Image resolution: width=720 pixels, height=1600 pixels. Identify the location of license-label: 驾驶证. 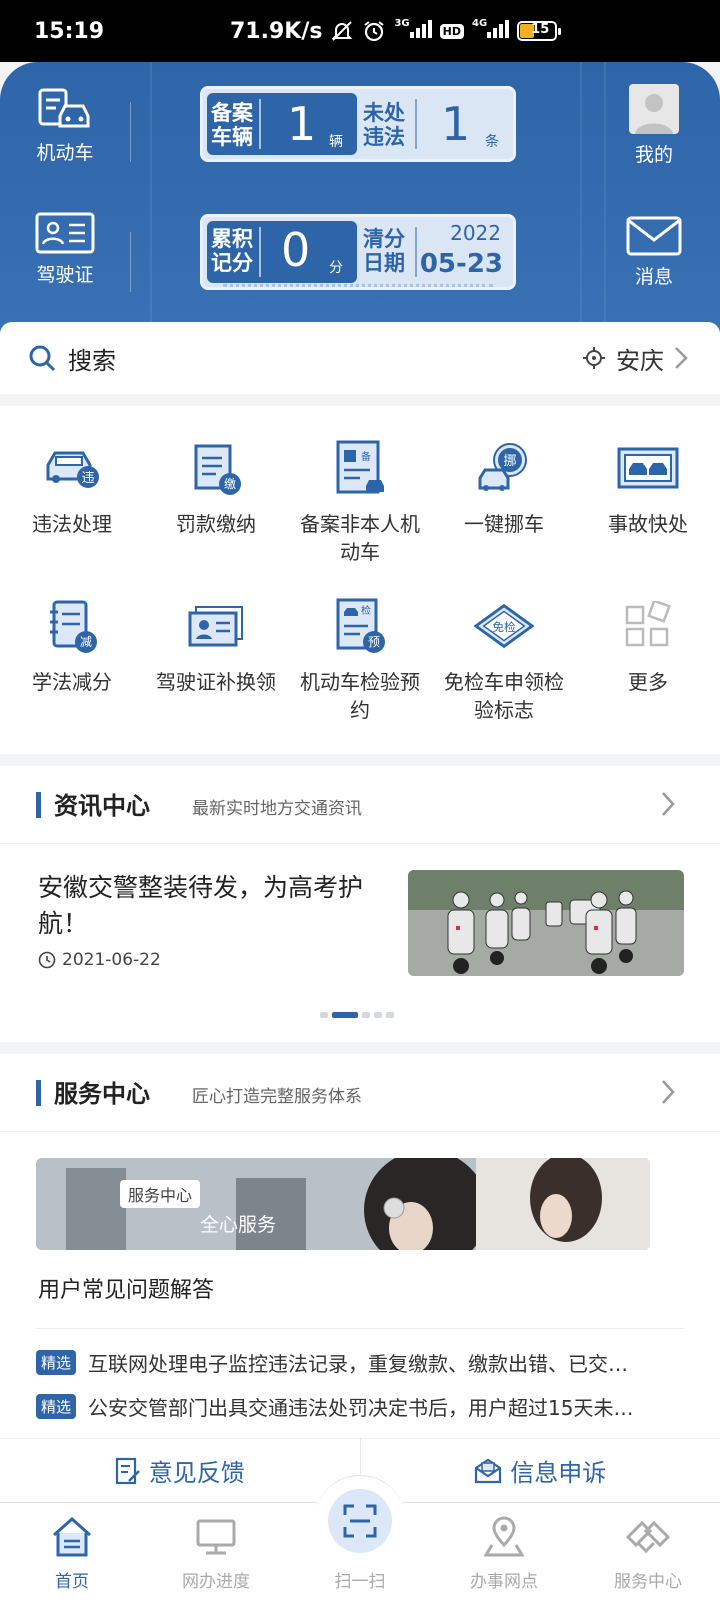
(65, 275).